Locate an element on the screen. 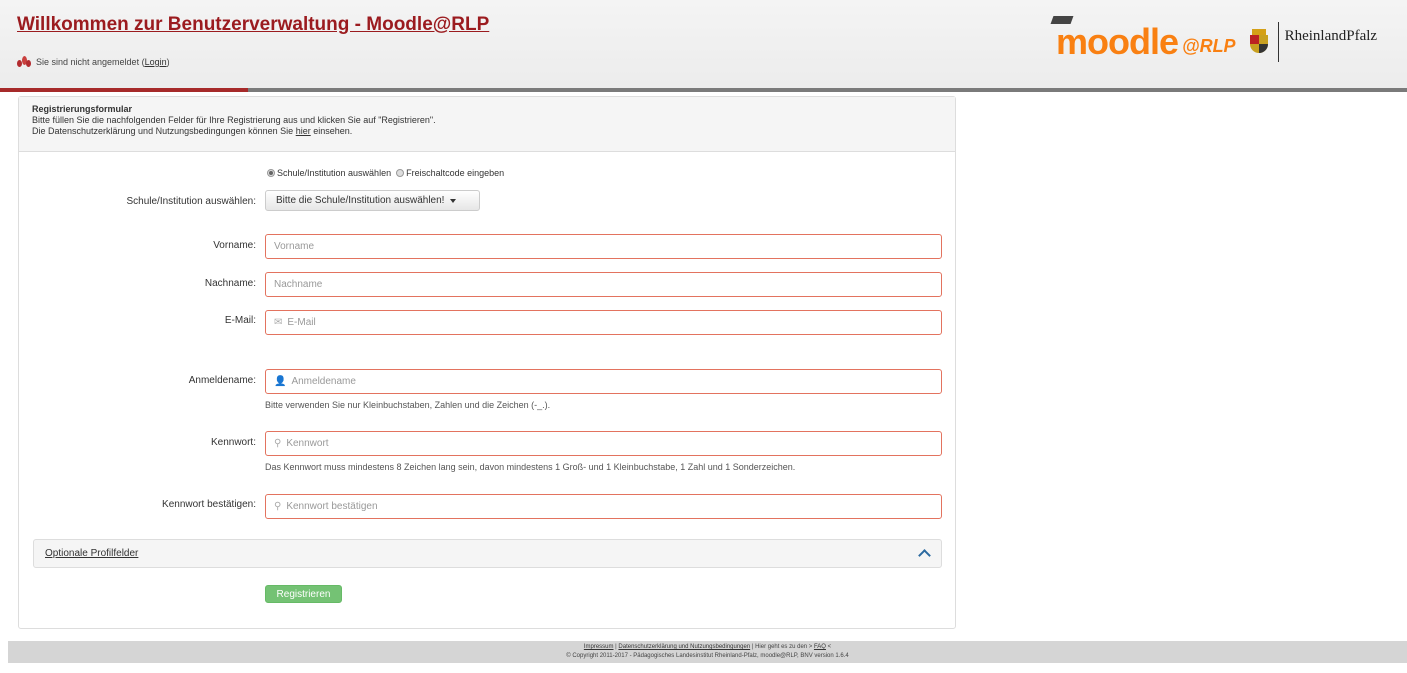  register-button: Registrieren is located at coordinates (303, 594).